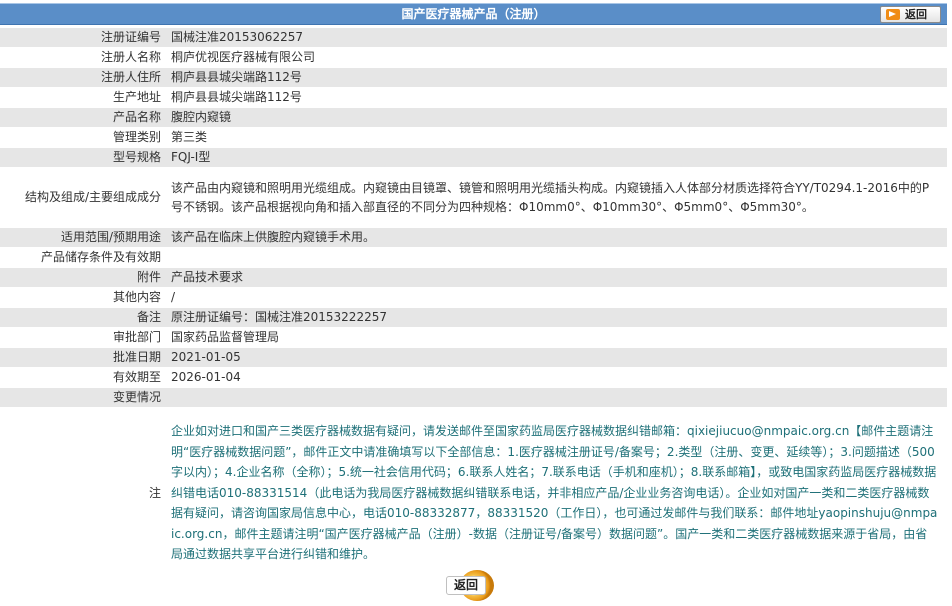 Image resolution: width=952 pixels, height=606 pixels. I want to click on table-row: 备注 原注册证编号：国械注准20153222257, so click(473, 317).